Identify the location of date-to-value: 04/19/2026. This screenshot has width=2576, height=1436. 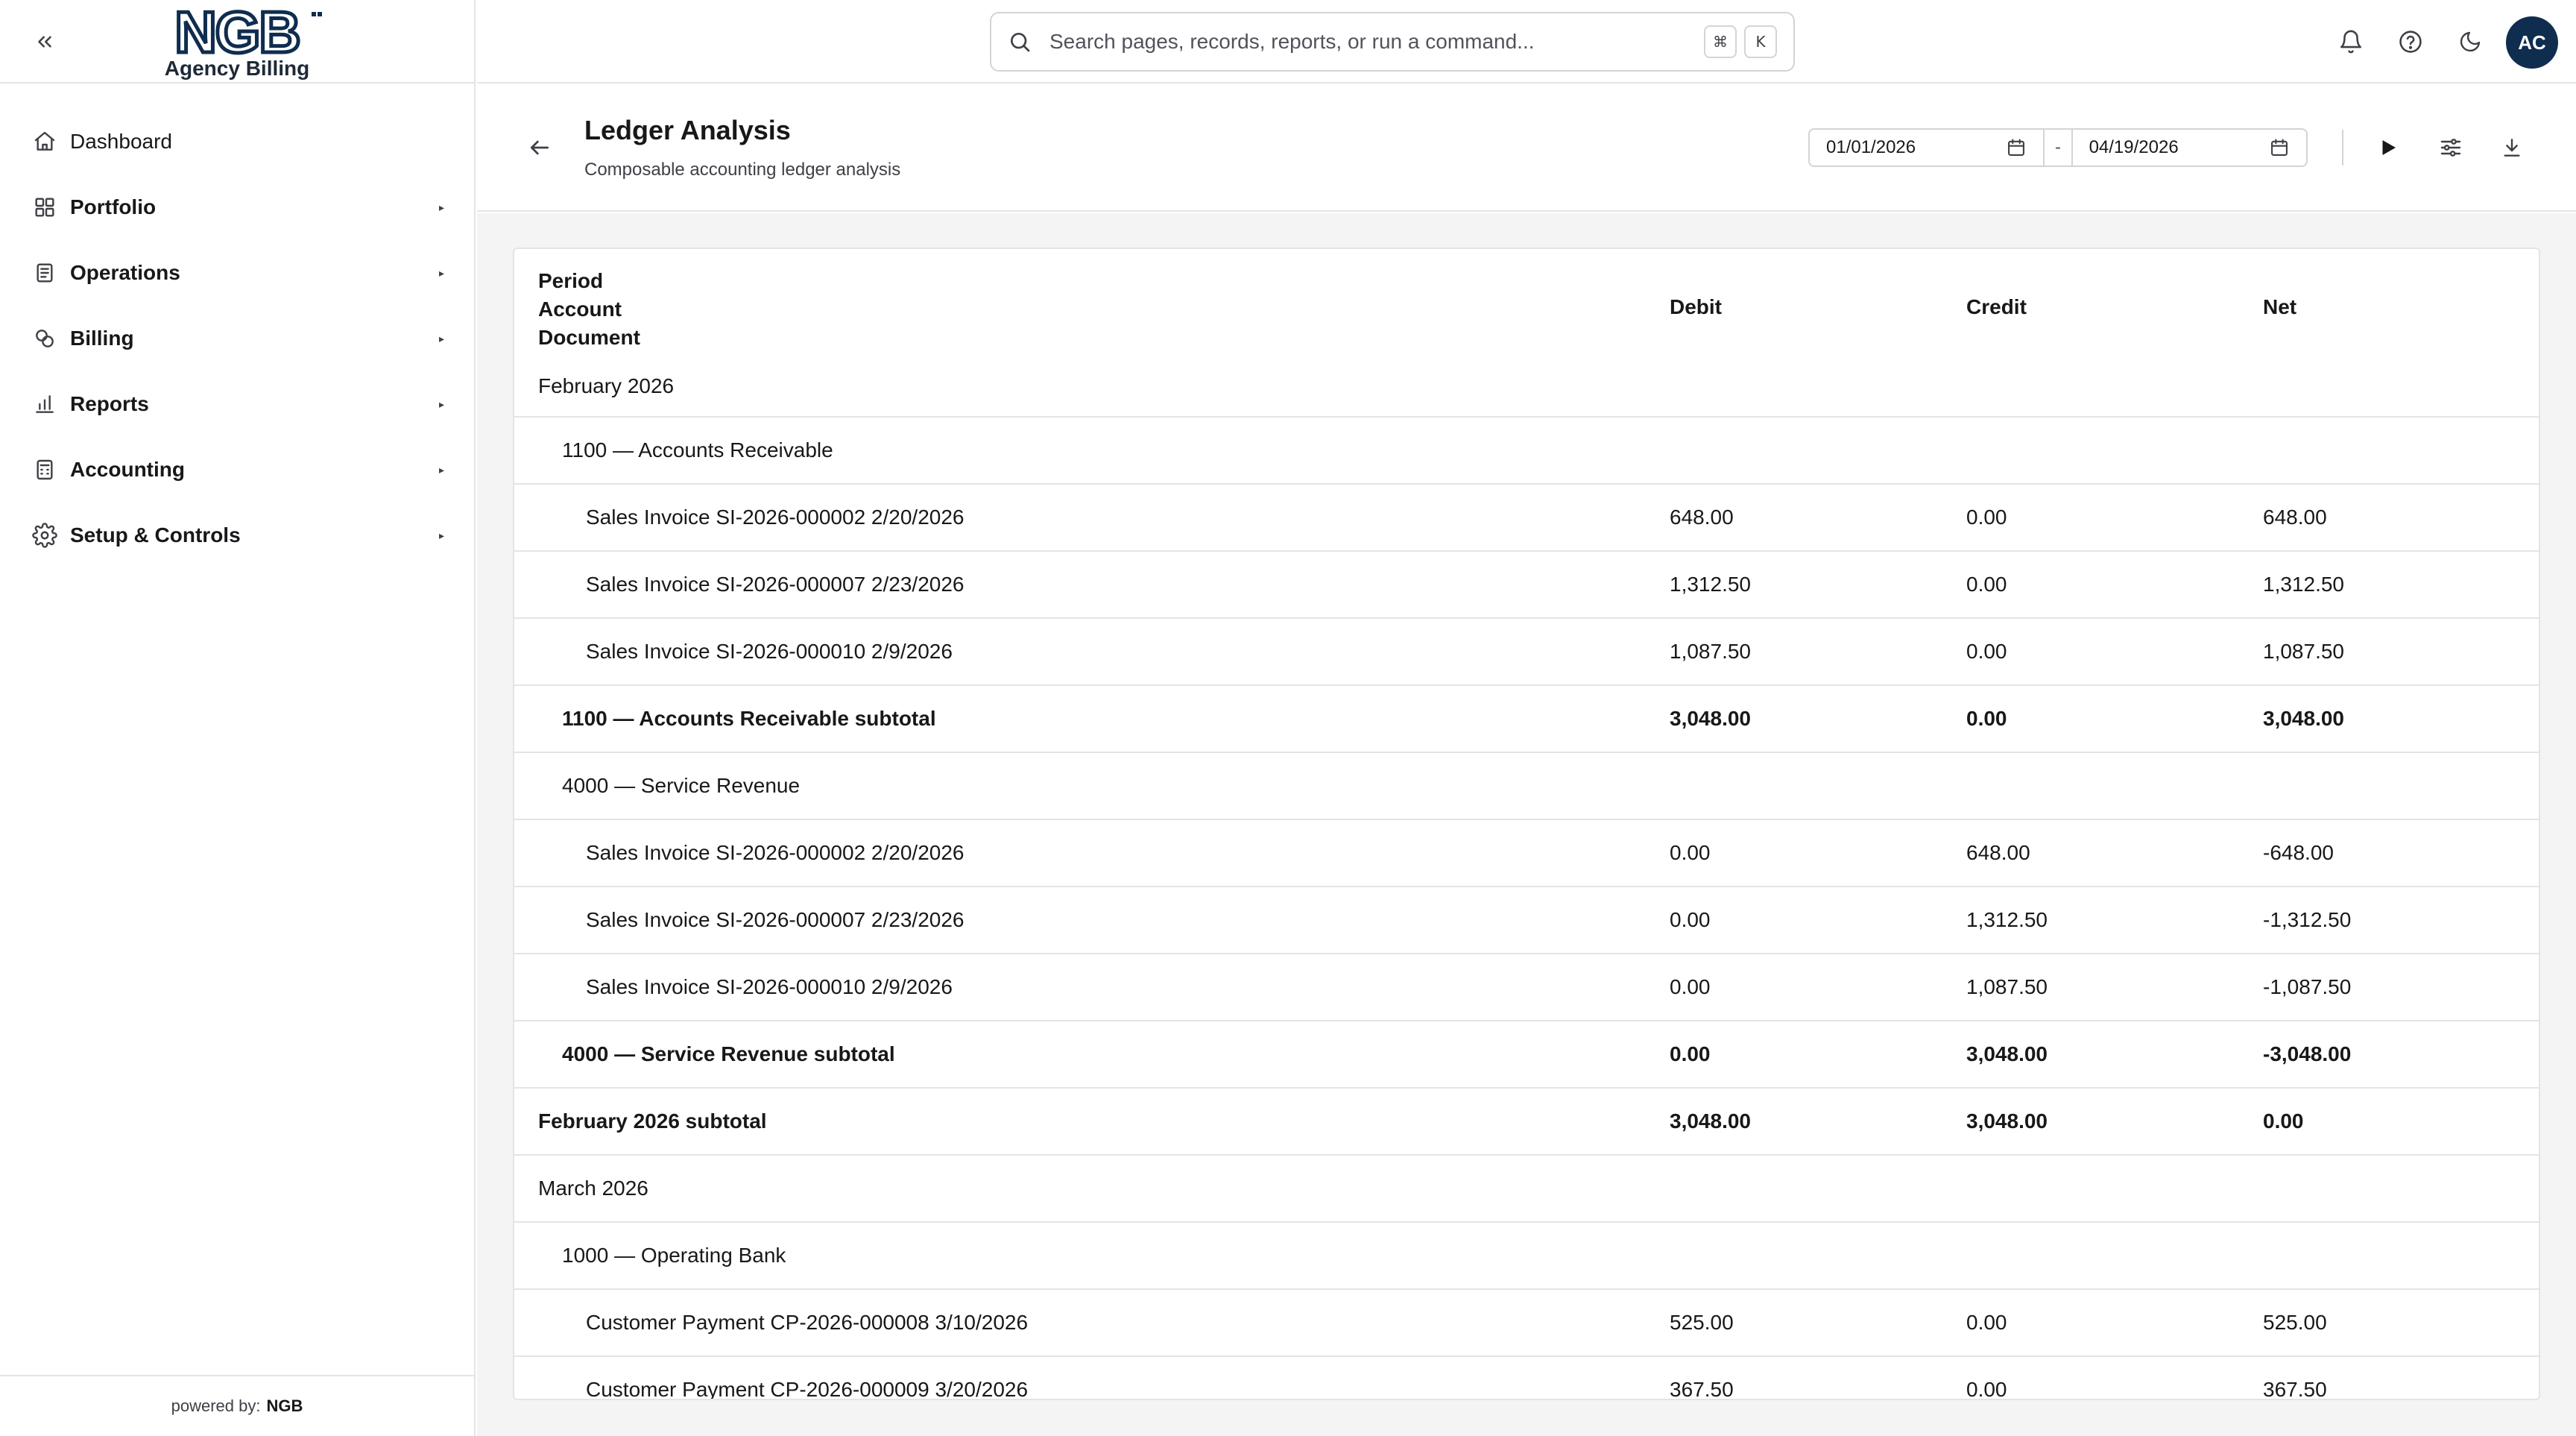
(2134, 147).